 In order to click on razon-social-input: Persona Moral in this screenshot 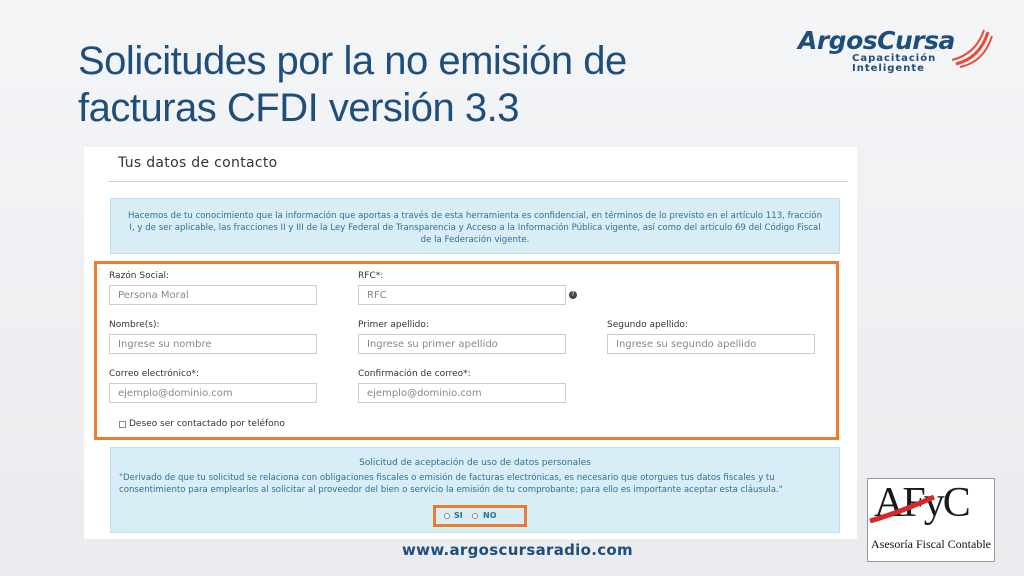, I will do `click(213, 295)`.